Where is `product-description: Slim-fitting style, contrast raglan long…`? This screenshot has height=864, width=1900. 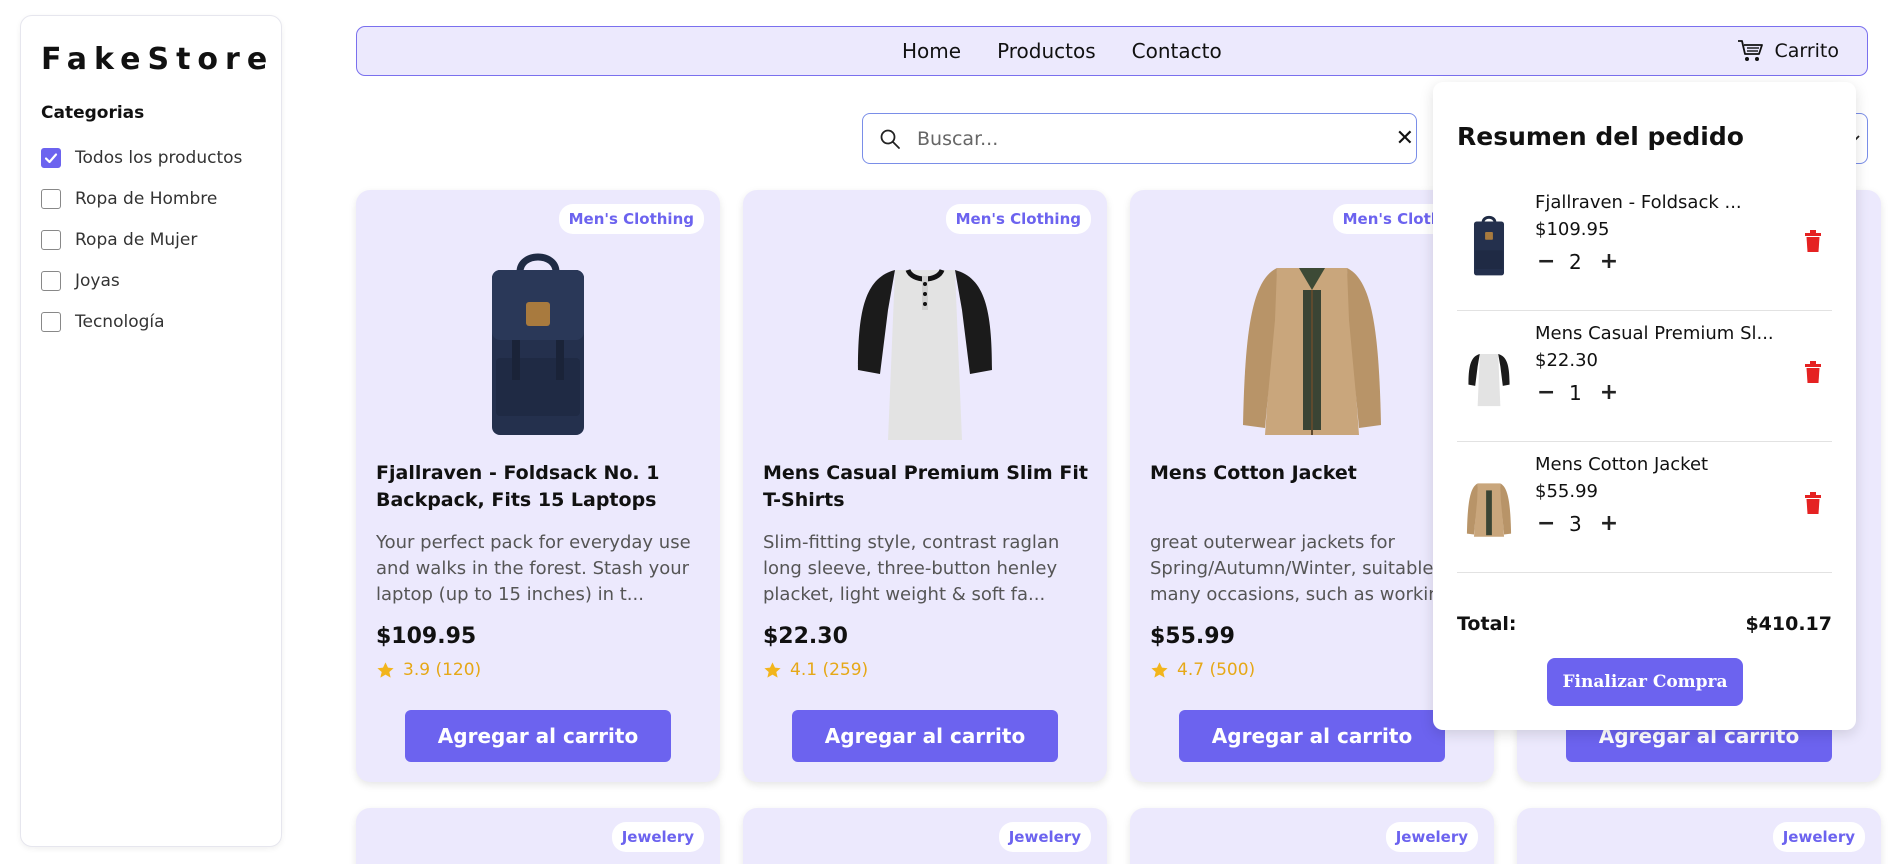 product-description: Slim-fitting style, contrast raglan long… is located at coordinates (911, 568).